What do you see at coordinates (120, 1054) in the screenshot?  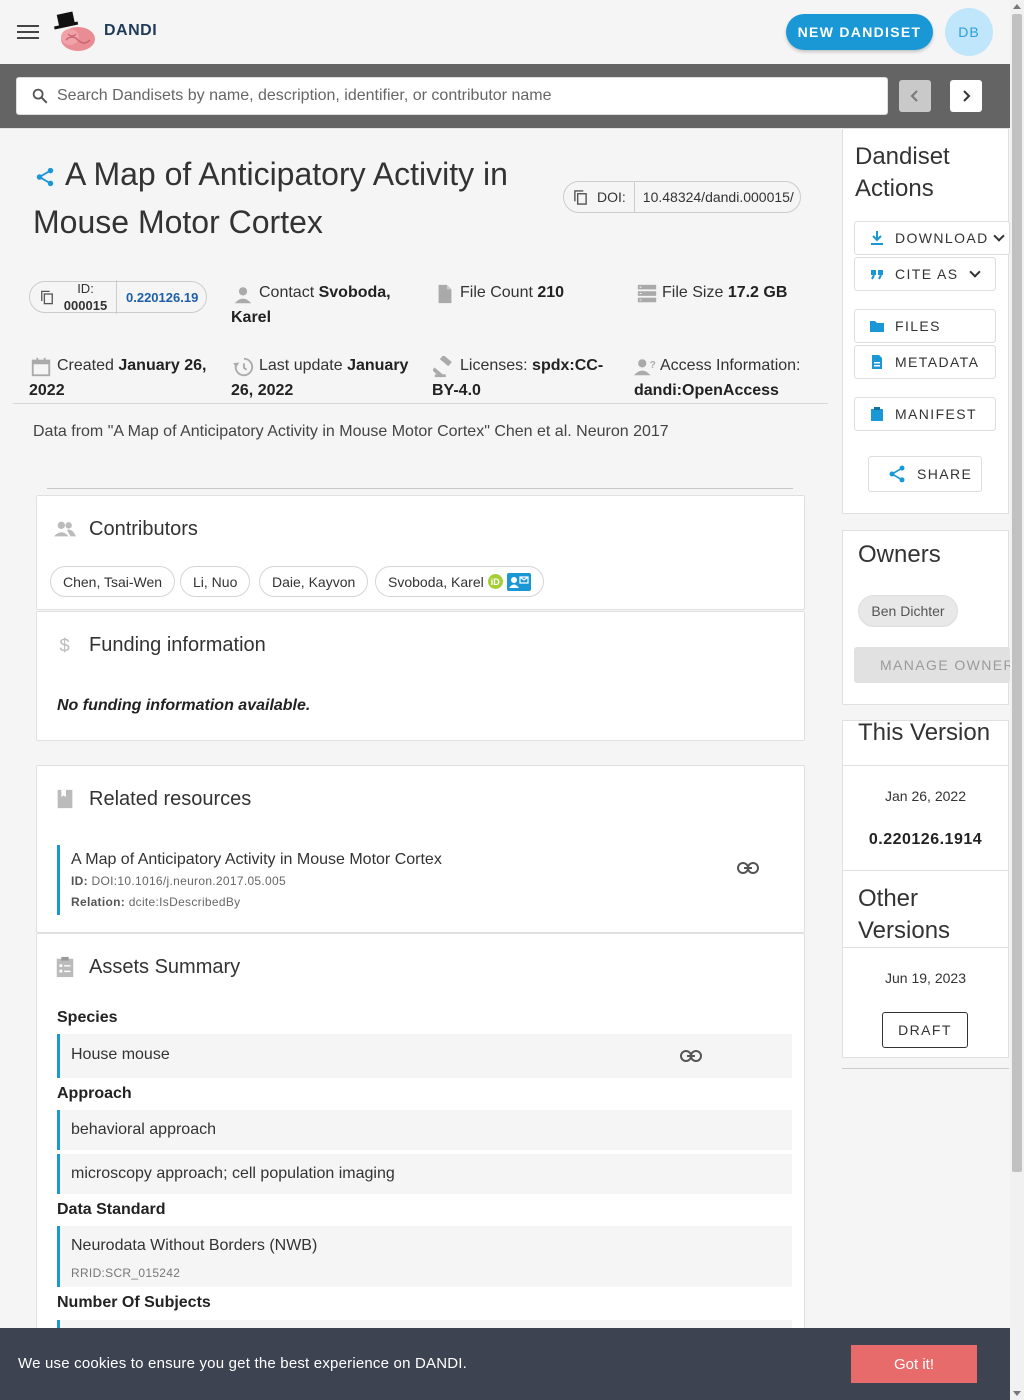 I see `species-name: House mouse` at bounding box center [120, 1054].